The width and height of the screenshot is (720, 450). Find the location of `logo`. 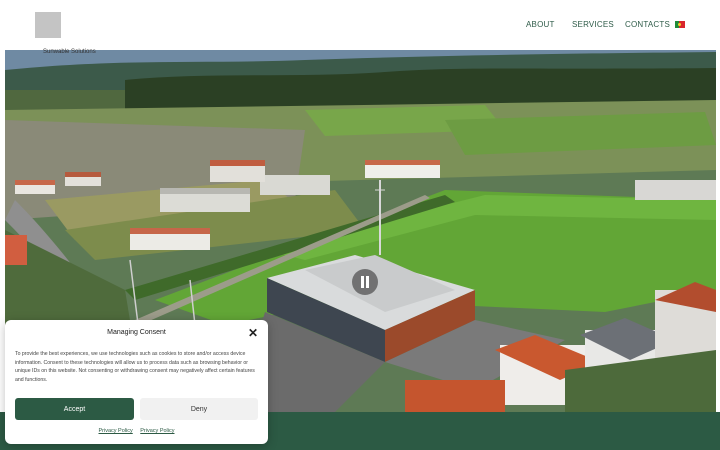

logo is located at coordinates (48, 25).